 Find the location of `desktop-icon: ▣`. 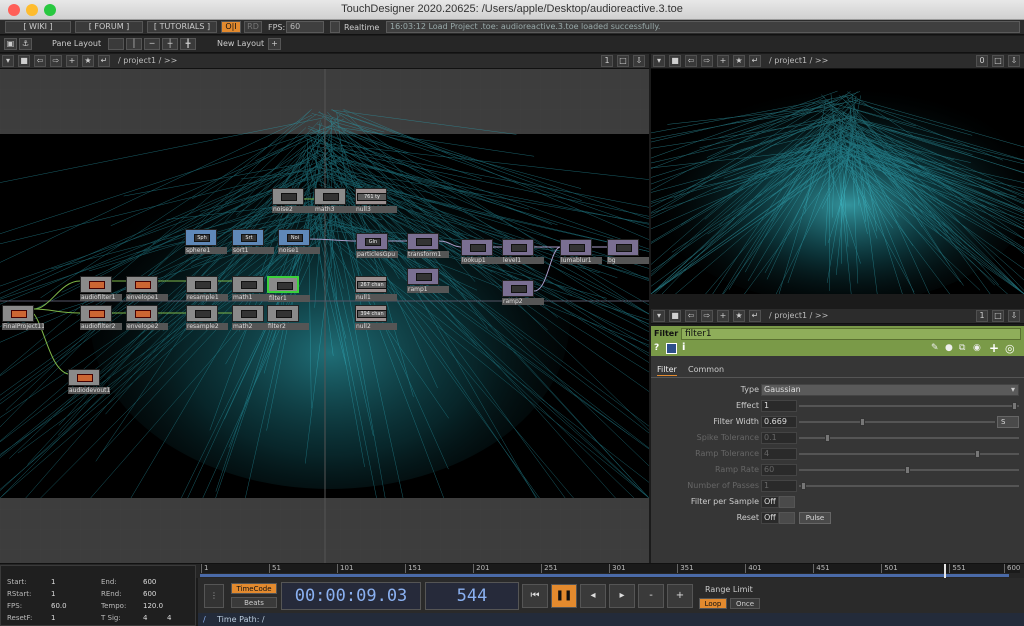

desktop-icon: ▣ is located at coordinates (10, 44).